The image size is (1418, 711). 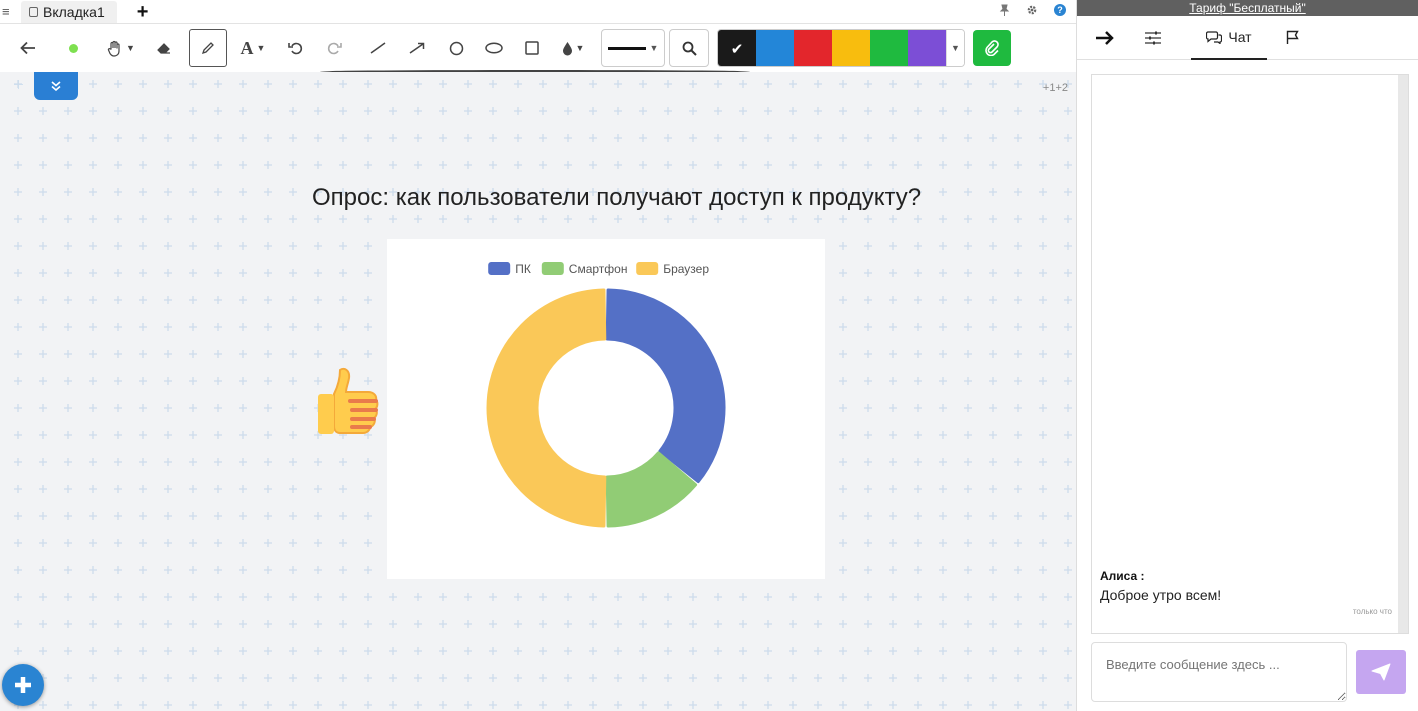 What do you see at coordinates (296, 48) in the screenshot?
I see `undo-icon` at bounding box center [296, 48].